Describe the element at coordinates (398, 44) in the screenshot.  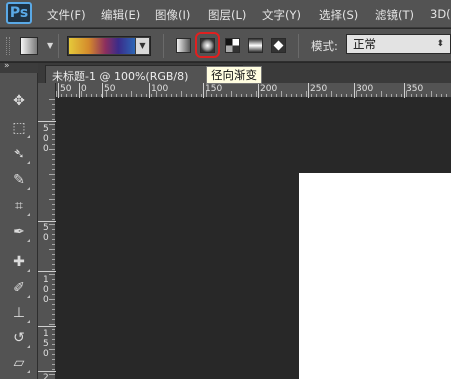
I see `mode-select: 正常 ⬍` at that location.